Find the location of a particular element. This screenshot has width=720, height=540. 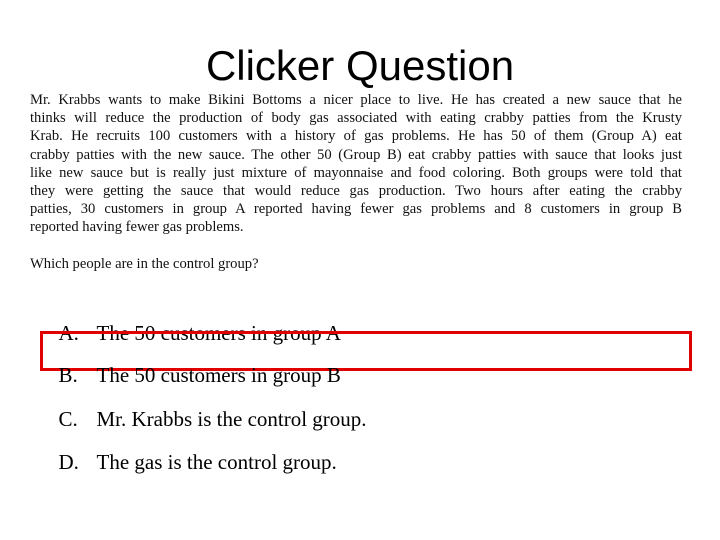

option-d: D. The gas is the control group. is located at coordinates (192, 450).